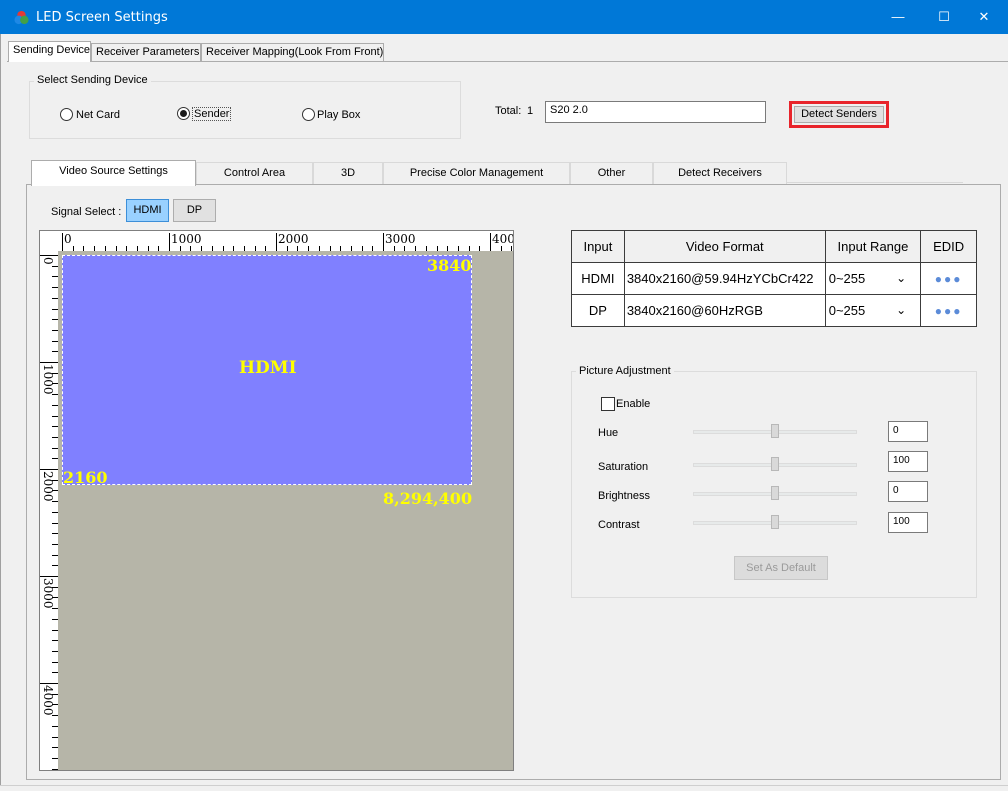 The width and height of the screenshot is (1008, 791). Describe the element at coordinates (348, 173) in the screenshot. I see `tab-3d: 3D` at that location.